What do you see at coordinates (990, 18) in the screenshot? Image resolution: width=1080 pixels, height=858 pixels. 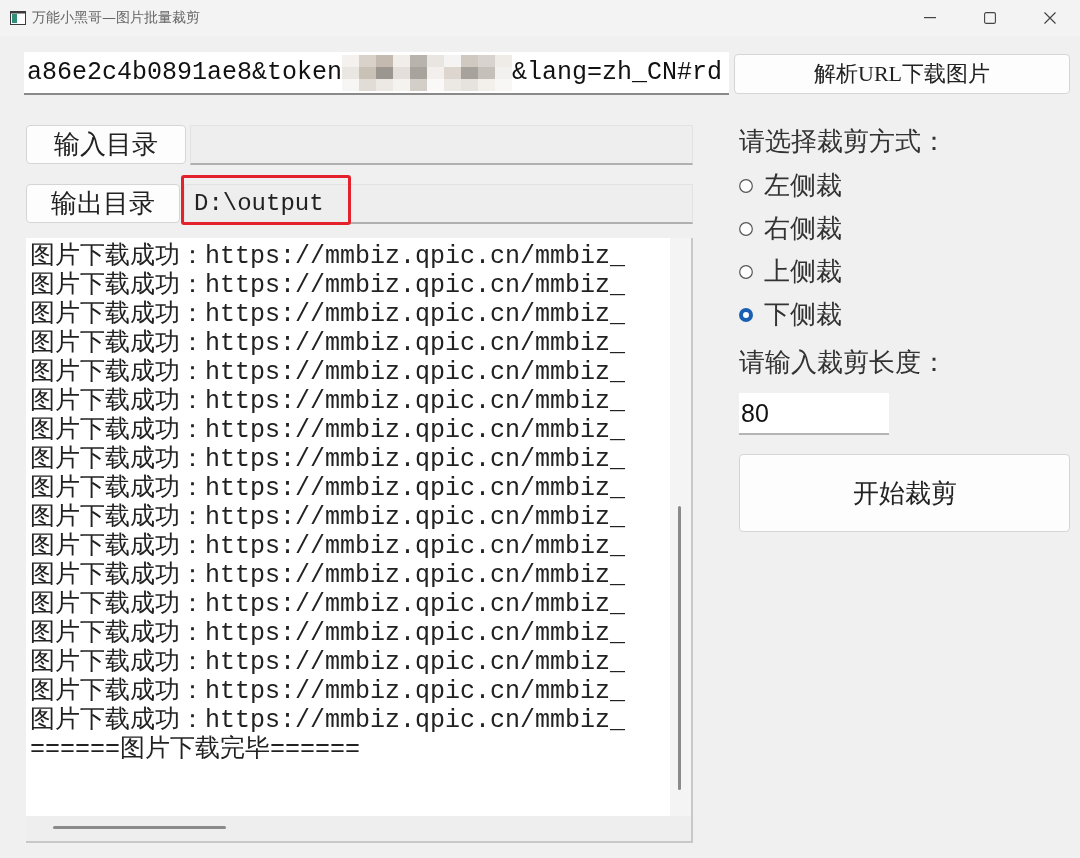 I see `maximize-icon` at bounding box center [990, 18].